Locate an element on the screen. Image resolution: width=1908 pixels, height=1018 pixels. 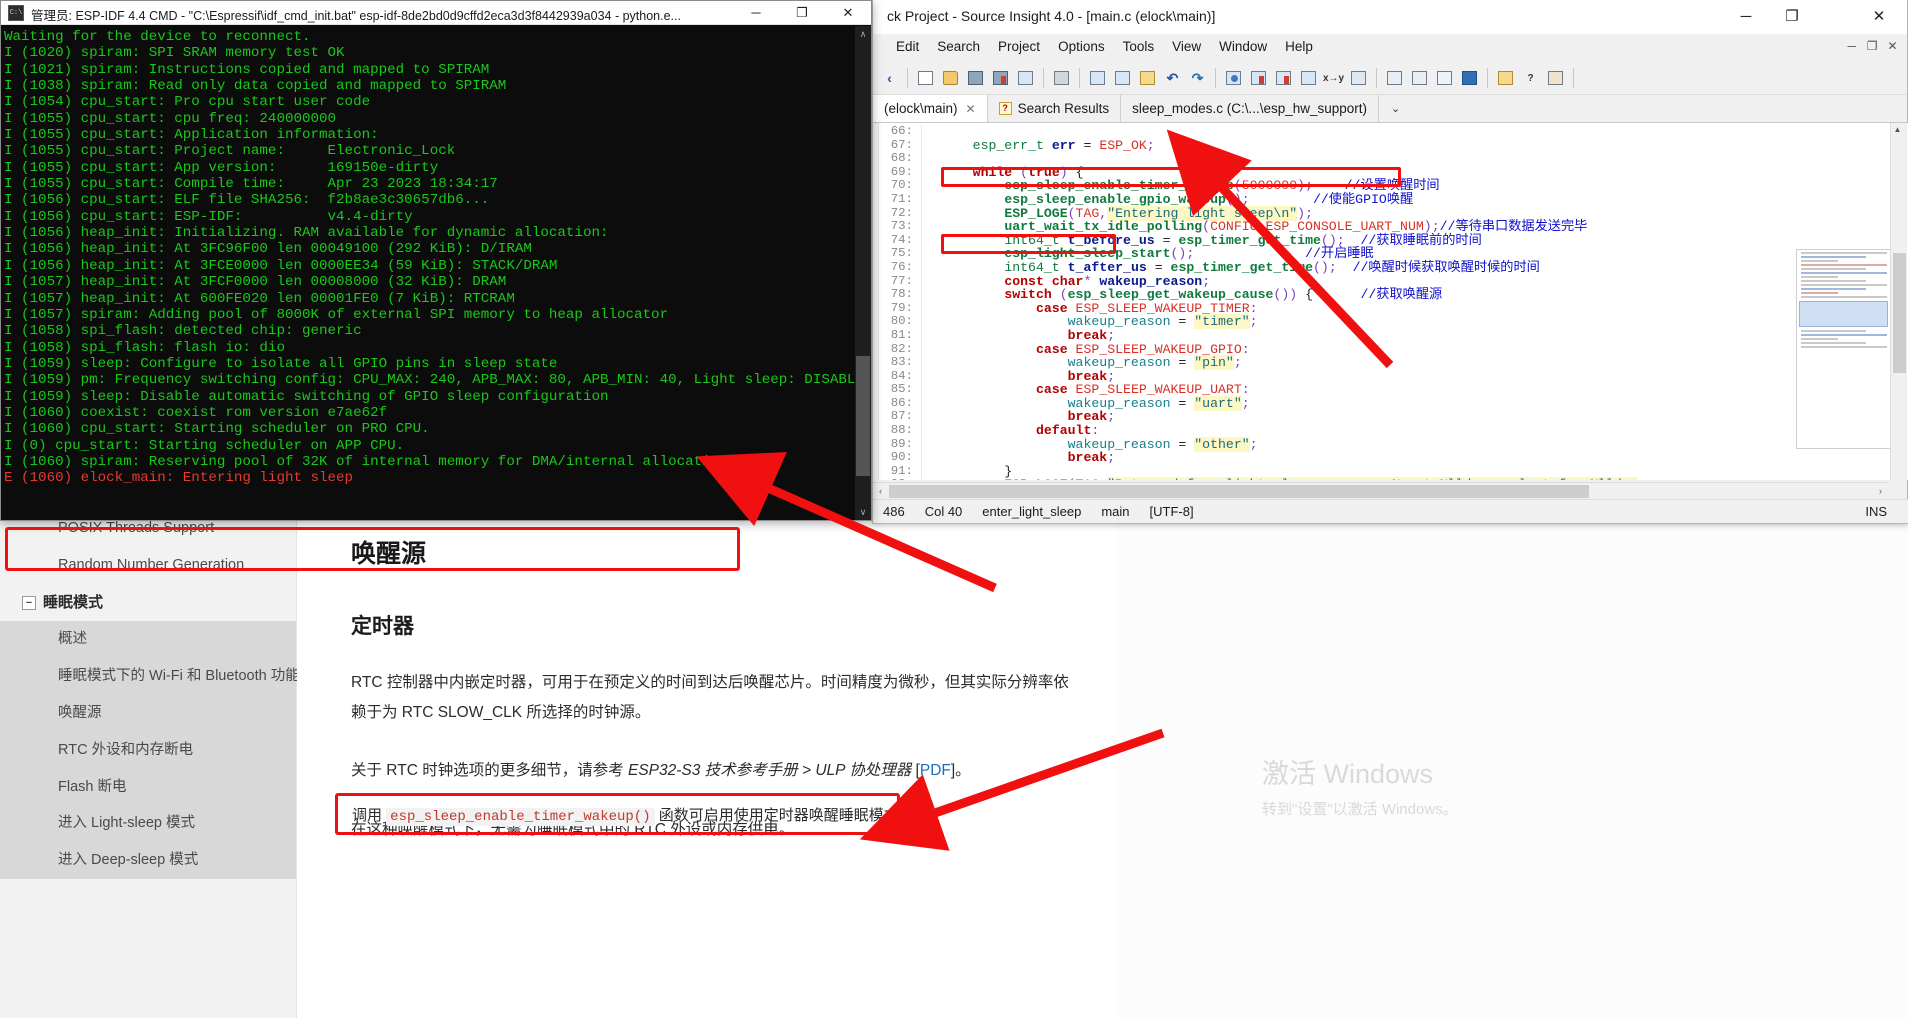
redo-icon: ↷ is located at coordinates (1197, 78).